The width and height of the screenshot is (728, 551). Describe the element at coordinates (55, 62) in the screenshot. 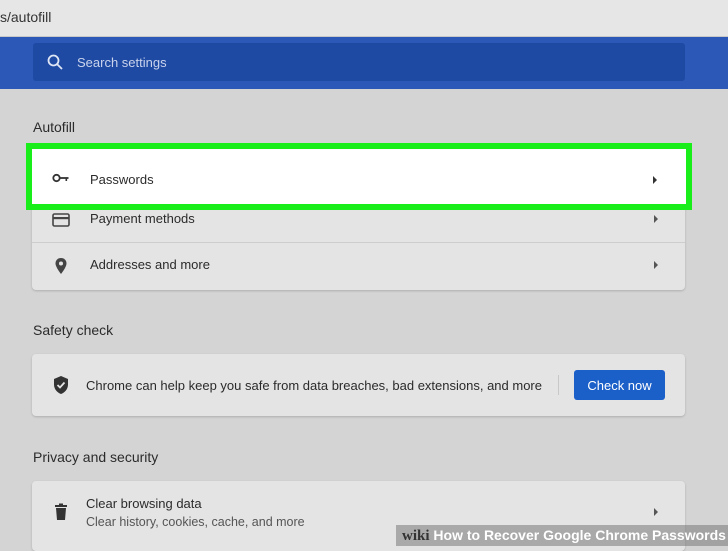

I see `search-icon` at that location.